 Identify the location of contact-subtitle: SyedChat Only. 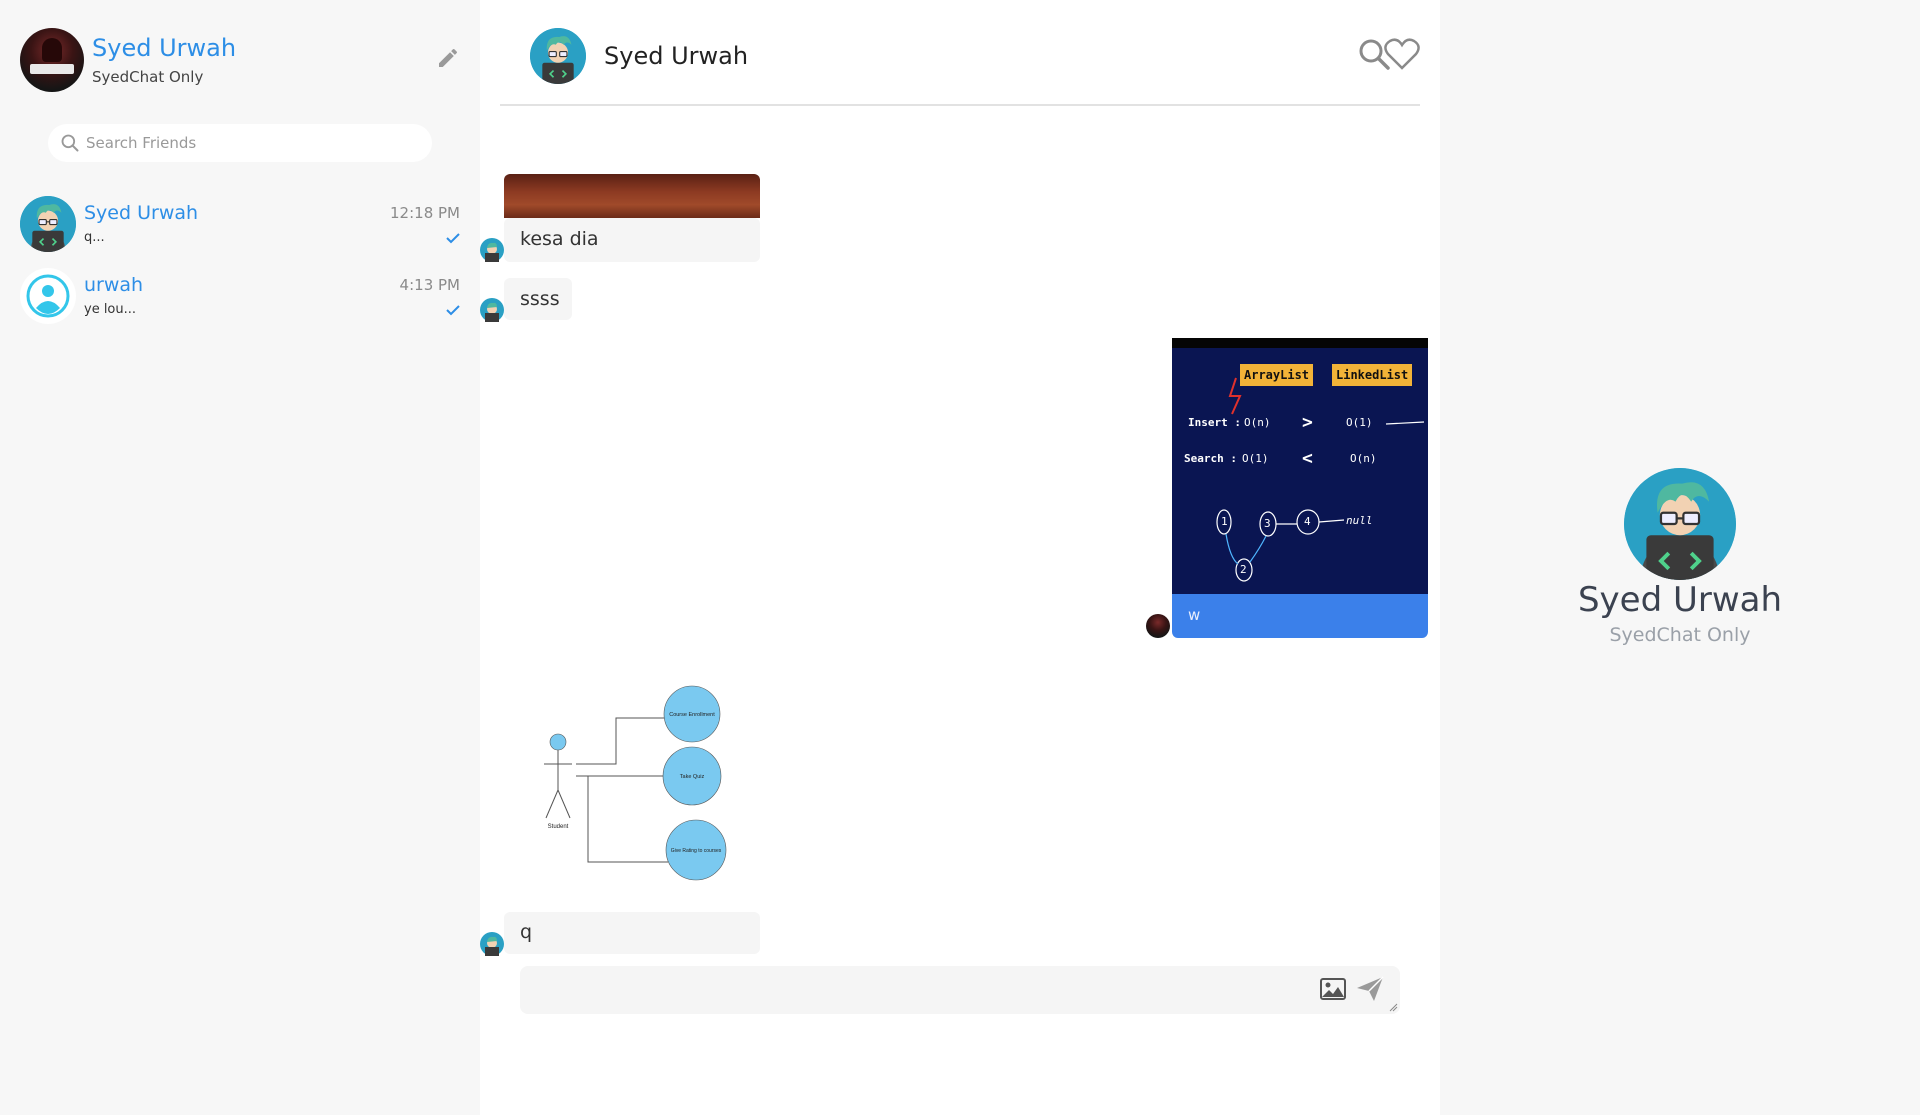
(1680, 635).